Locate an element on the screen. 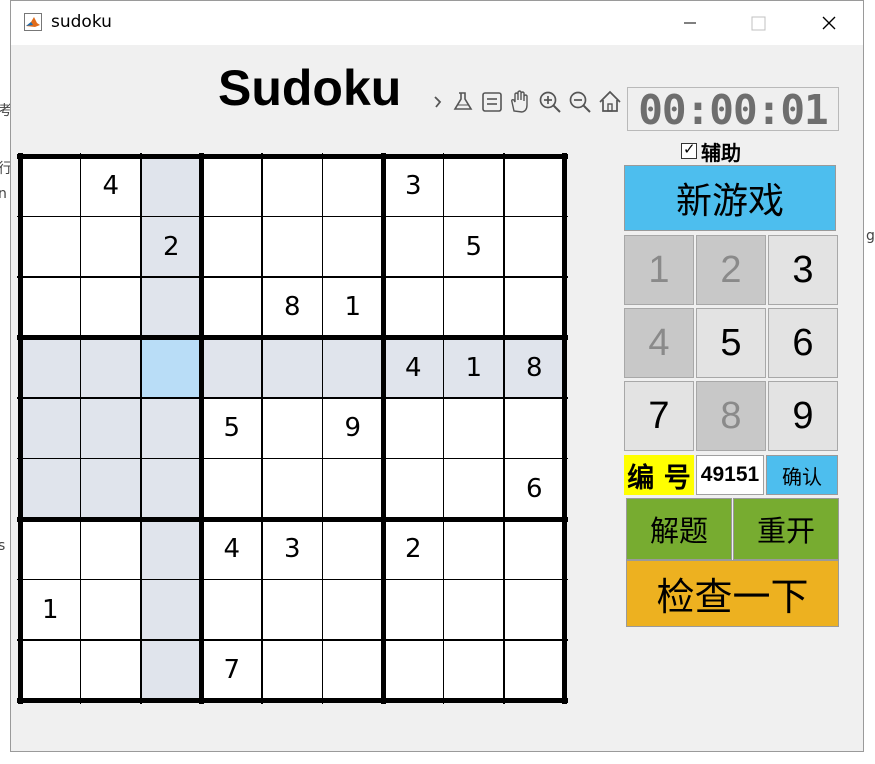 The width and height of the screenshot is (875, 764). sudoku-cell-r7-c3 is located at coordinates (171, 549).